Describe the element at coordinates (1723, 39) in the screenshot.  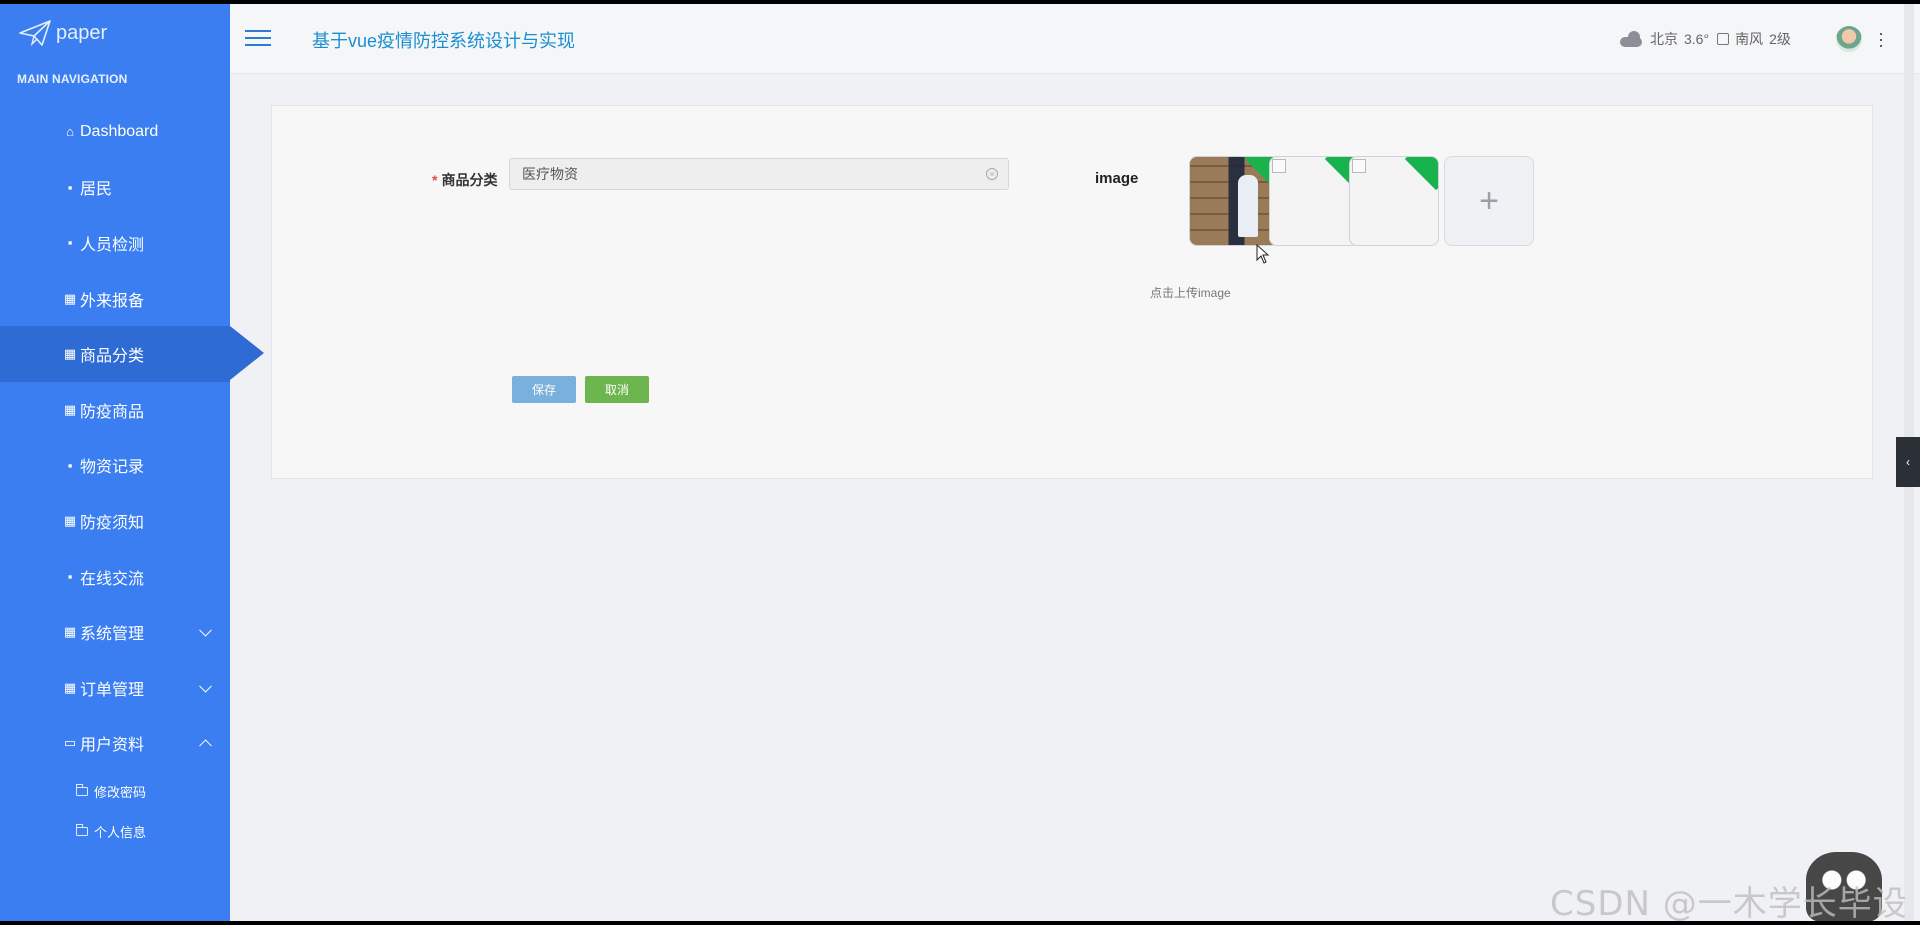
I see `wind-icon` at that location.